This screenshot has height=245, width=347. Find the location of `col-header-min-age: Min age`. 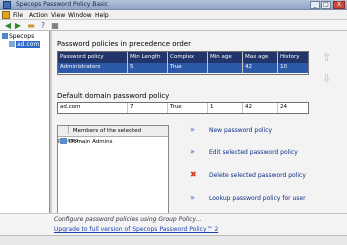

col-header-min-age: Min age is located at coordinates (225, 57).